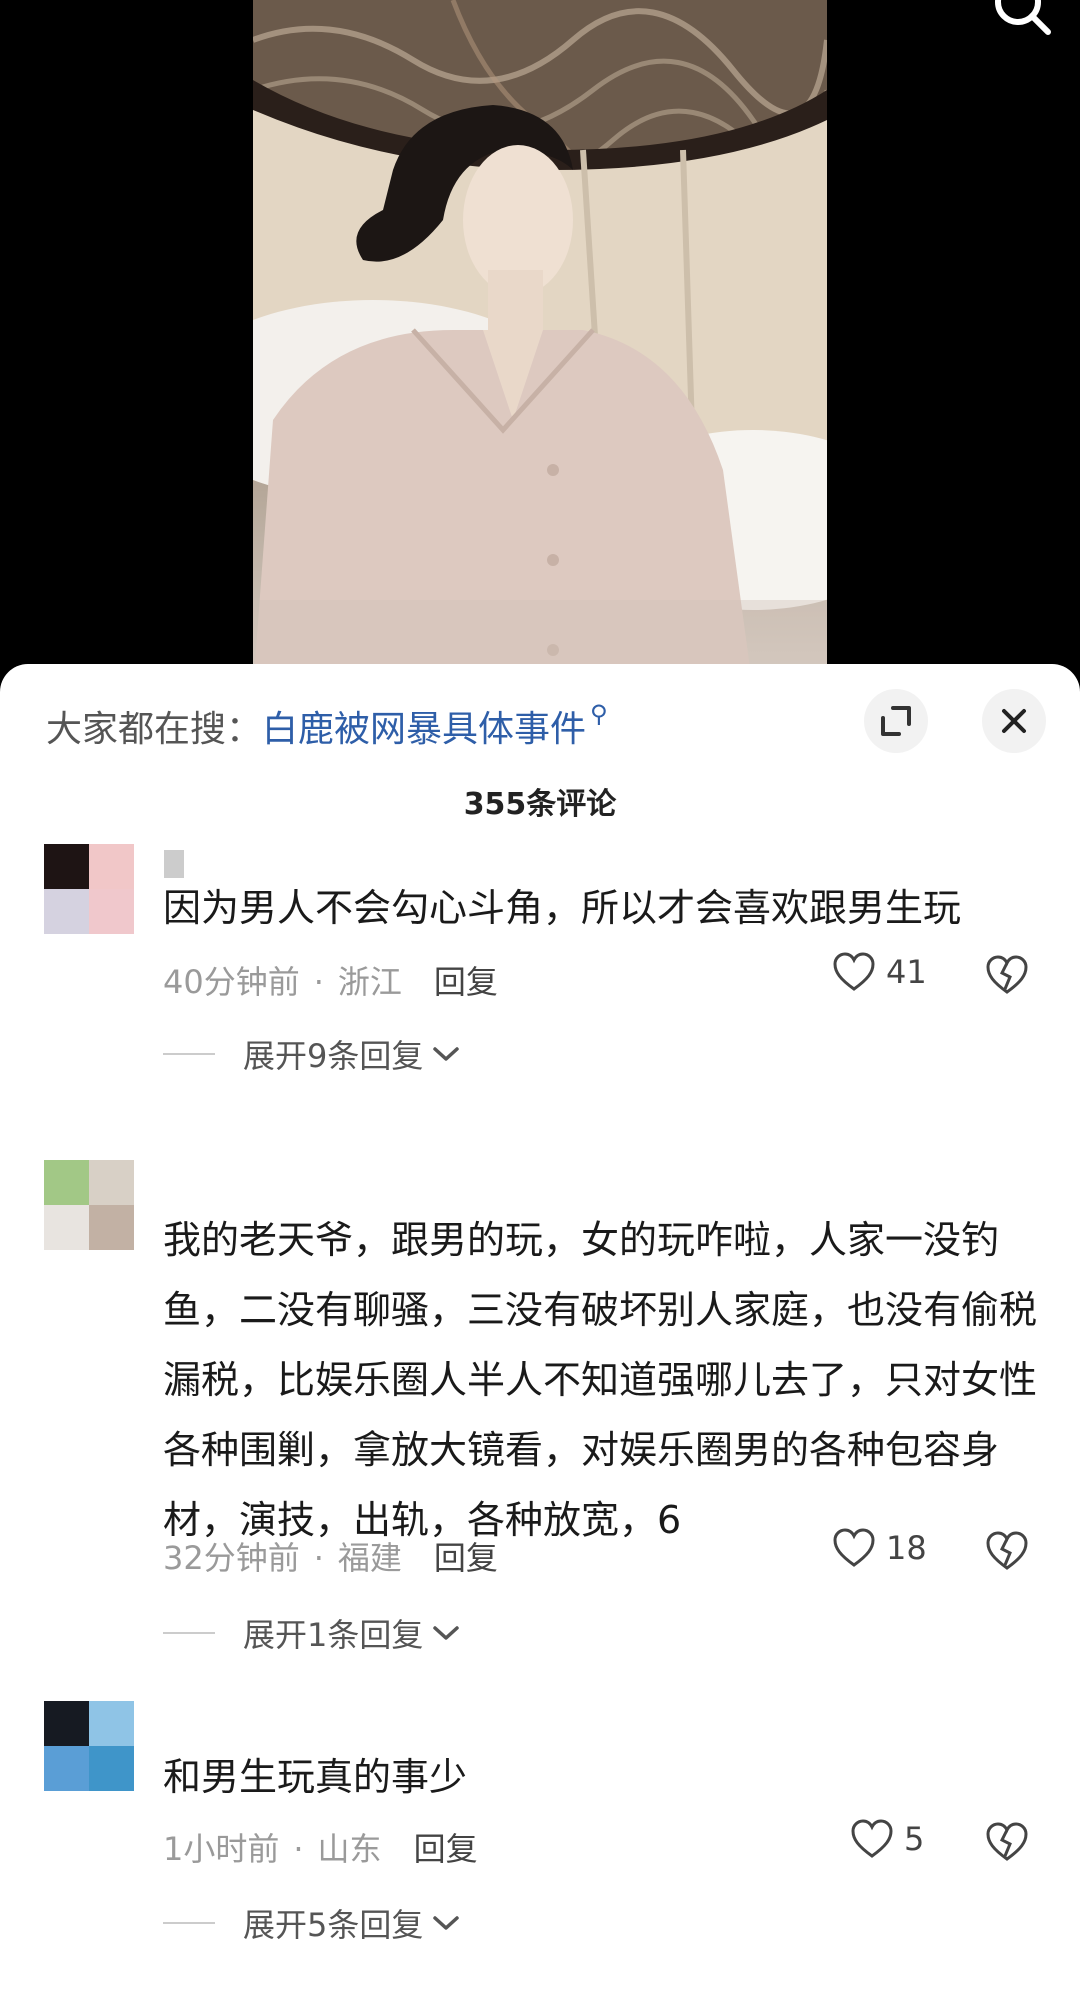 Image resolution: width=1080 pixels, height=2001 pixels. What do you see at coordinates (369, 1558) in the screenshot?
I see `comment-location: 福建` at bounding box center [369, 1558].